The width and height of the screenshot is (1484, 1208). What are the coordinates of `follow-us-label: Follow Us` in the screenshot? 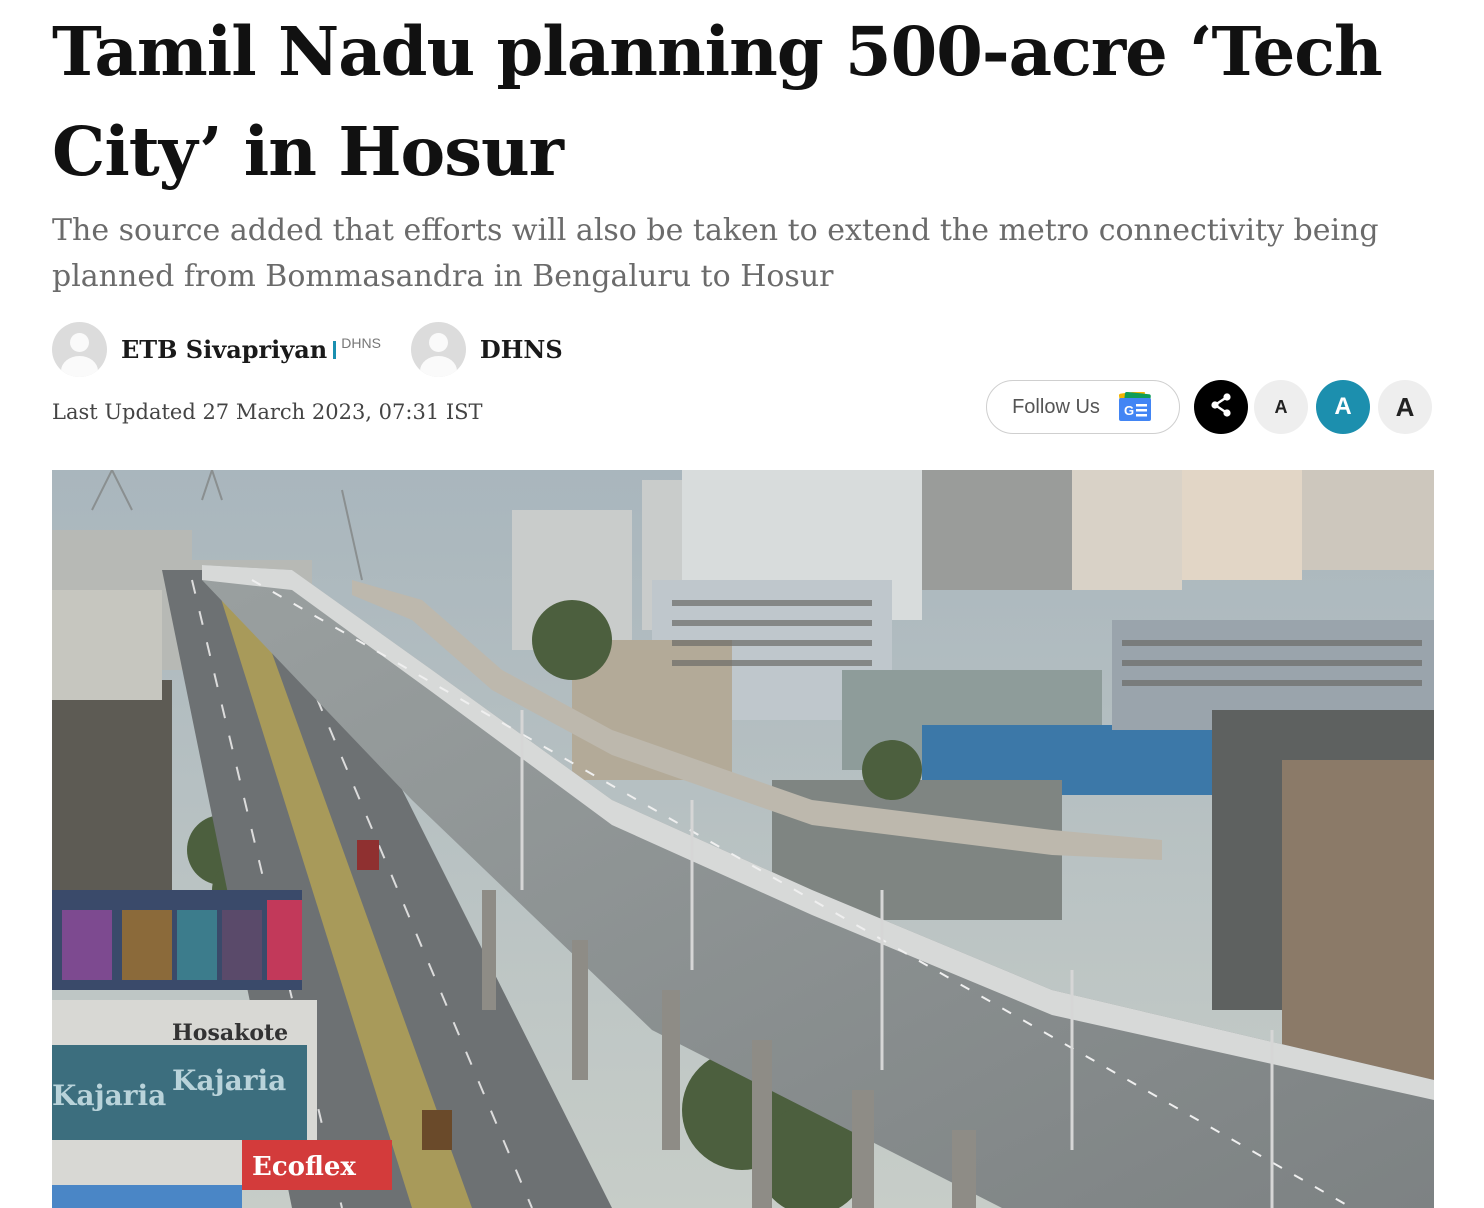 It's located at (1056, 406).